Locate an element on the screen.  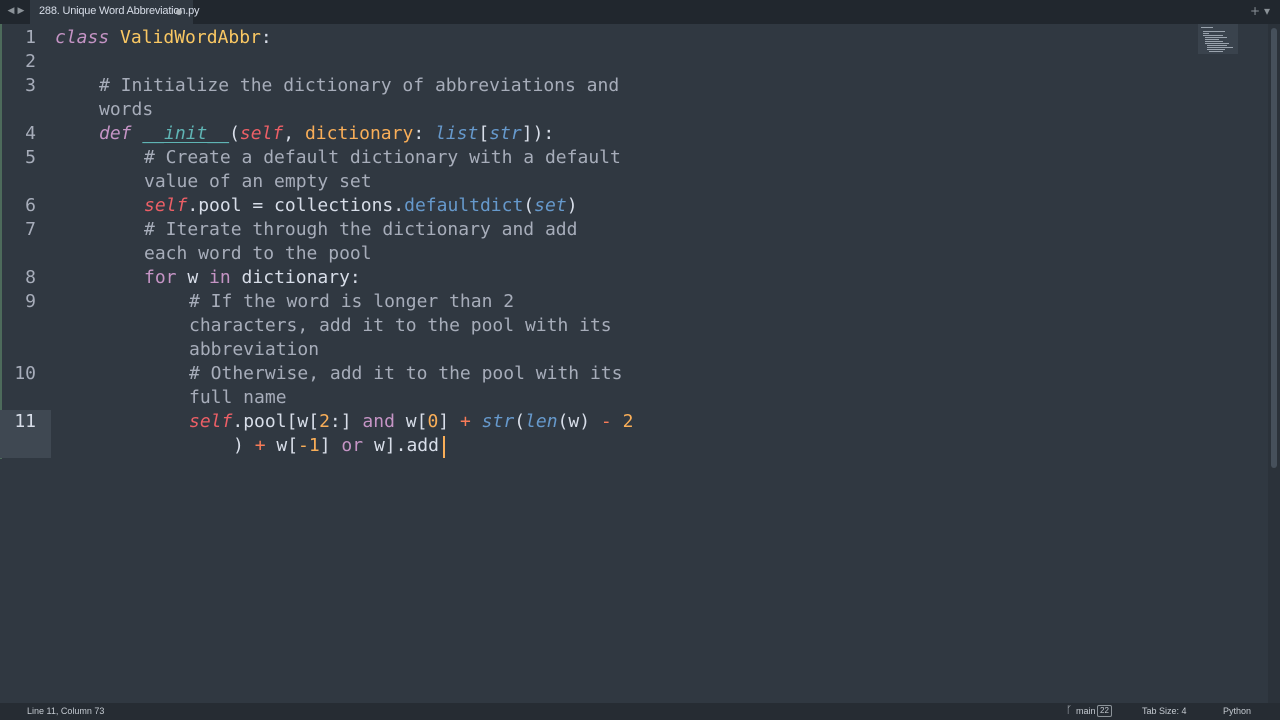
code-line-11-wrap: ) + w[-1] or w].add is located at coordinates (336, 445).